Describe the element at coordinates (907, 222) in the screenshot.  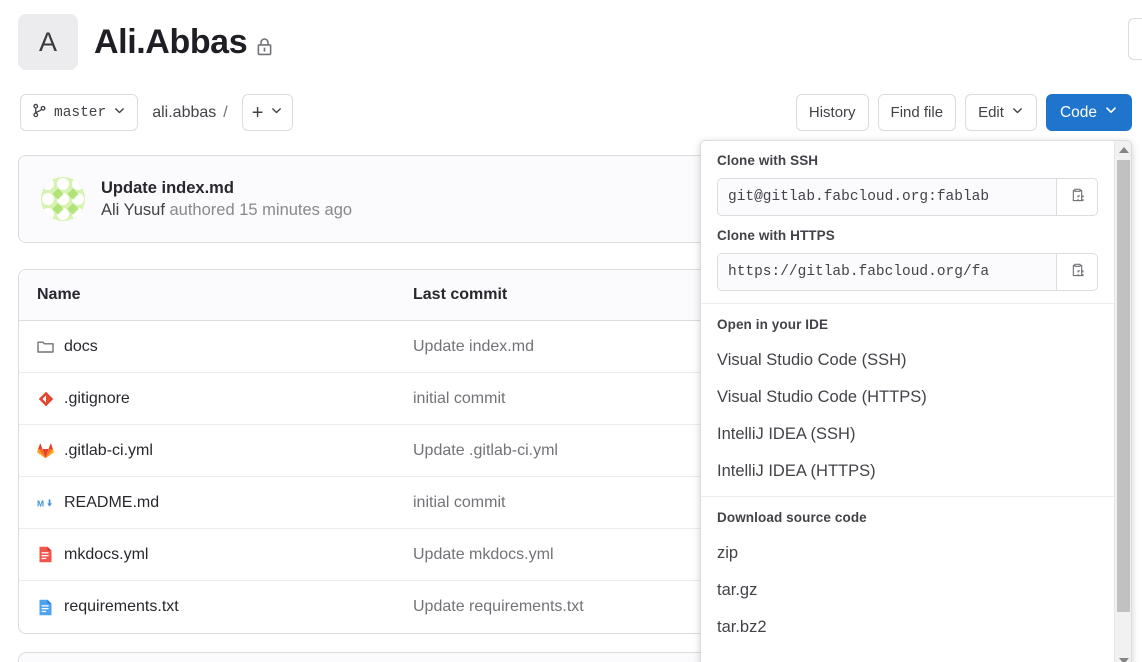
I see `clone-section: Clone with SSH Clone with HTTPS` at that location.